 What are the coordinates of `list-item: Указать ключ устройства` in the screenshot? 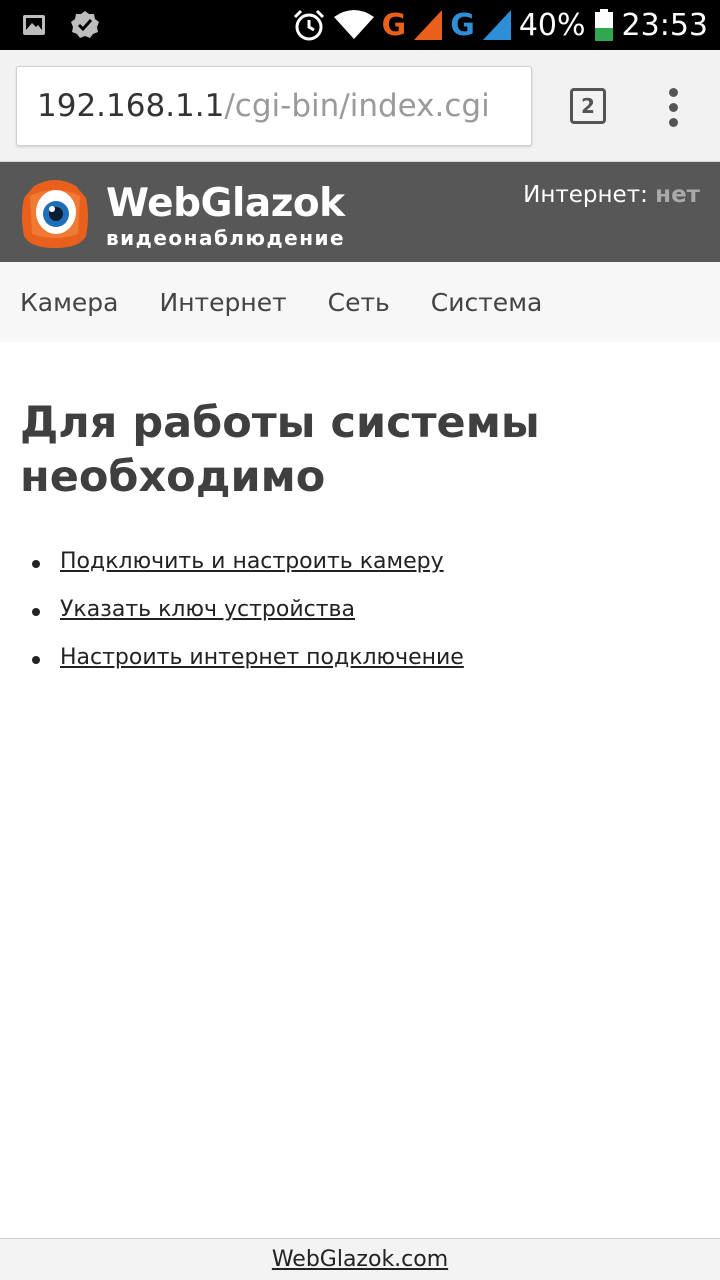 It's located at (242, 614).